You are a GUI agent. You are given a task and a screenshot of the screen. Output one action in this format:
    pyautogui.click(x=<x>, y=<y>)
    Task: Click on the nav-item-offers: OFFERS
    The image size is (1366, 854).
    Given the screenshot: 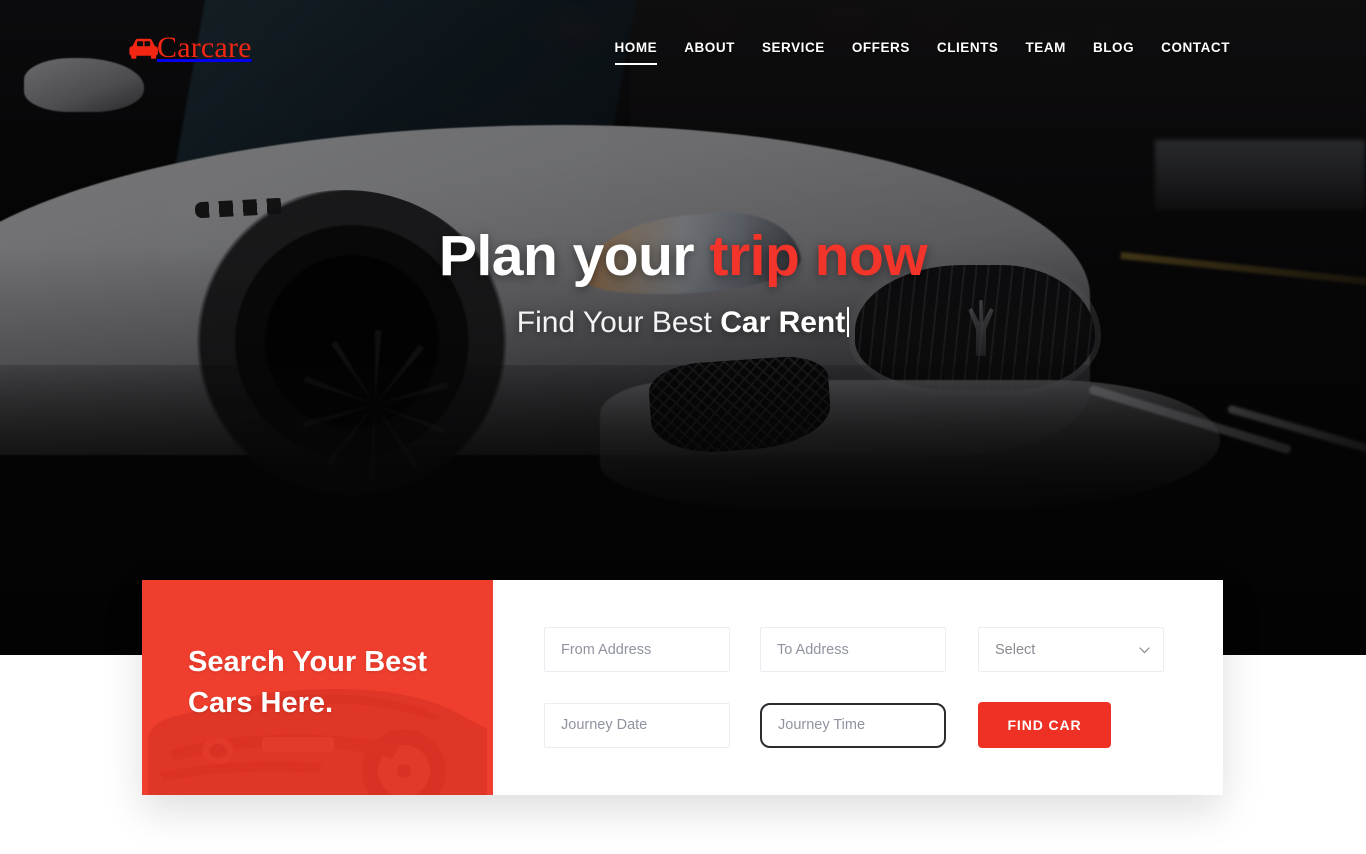 What is the action you would take?
    pyautogui.click(x=881, y=52)
    